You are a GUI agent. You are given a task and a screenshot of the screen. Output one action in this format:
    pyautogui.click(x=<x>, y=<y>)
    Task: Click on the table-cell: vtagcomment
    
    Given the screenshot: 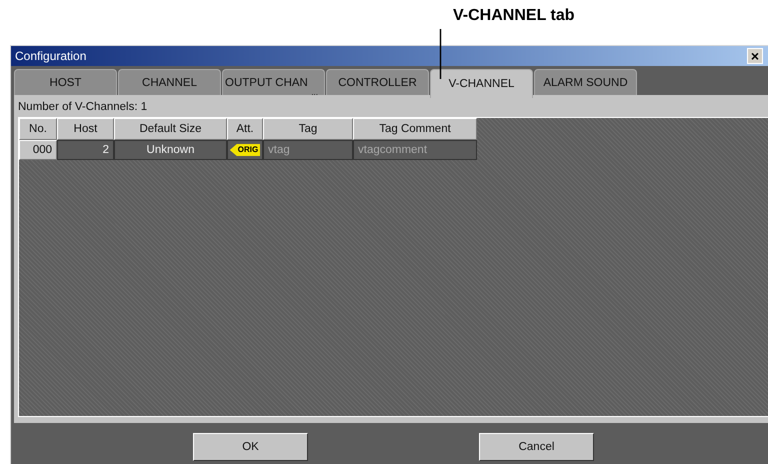 What is the action you would take?
    pyautogui.click(x=415, y=150)
    